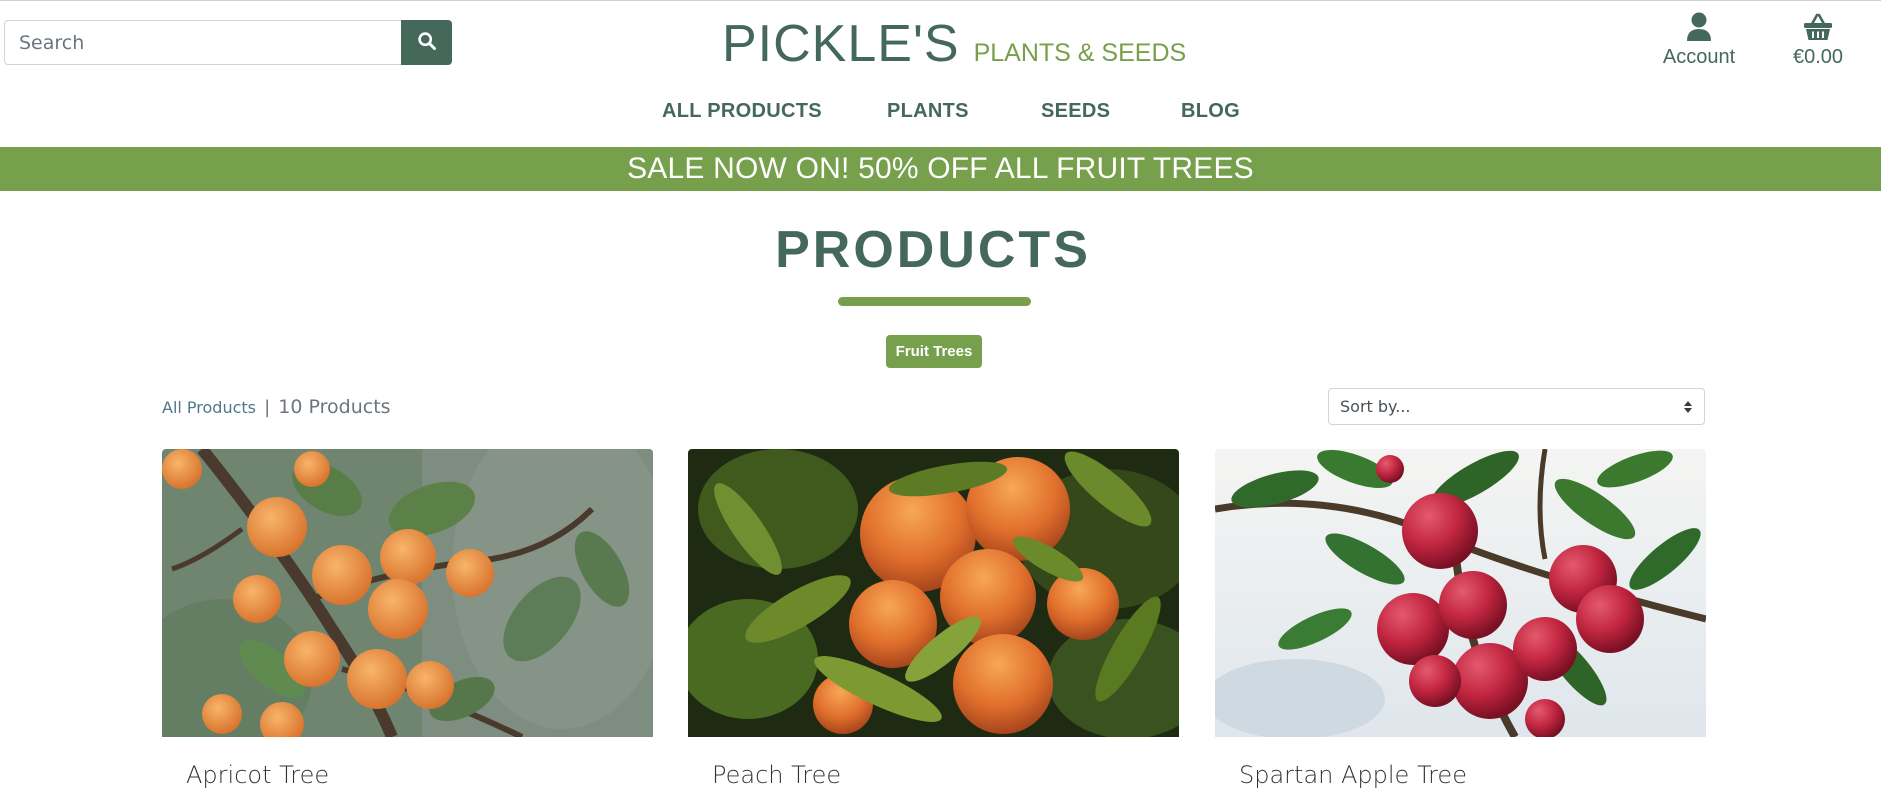 The image size is (1881, 792). What do you see at coordinates (1460, 593) in the screenshot?
I see `product-image-spartan-apple` at bounding box center [1460, 593].